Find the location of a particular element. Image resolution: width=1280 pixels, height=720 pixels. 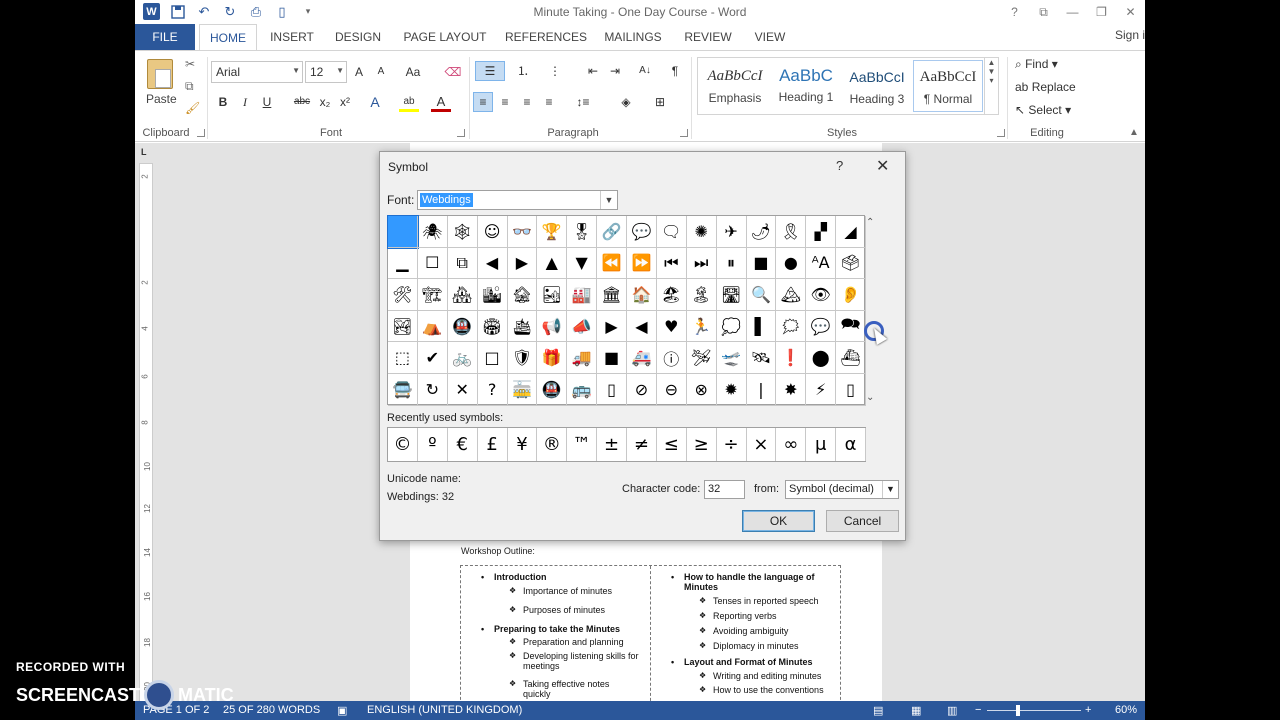

symbol-cell: 🎁 is located at coordinates (552, 358).